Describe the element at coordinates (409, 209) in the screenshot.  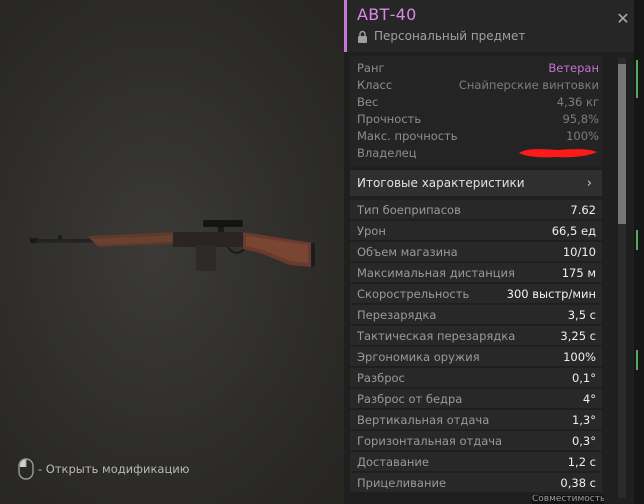
I see `stat-label: Тип боеприпасов` at that location.